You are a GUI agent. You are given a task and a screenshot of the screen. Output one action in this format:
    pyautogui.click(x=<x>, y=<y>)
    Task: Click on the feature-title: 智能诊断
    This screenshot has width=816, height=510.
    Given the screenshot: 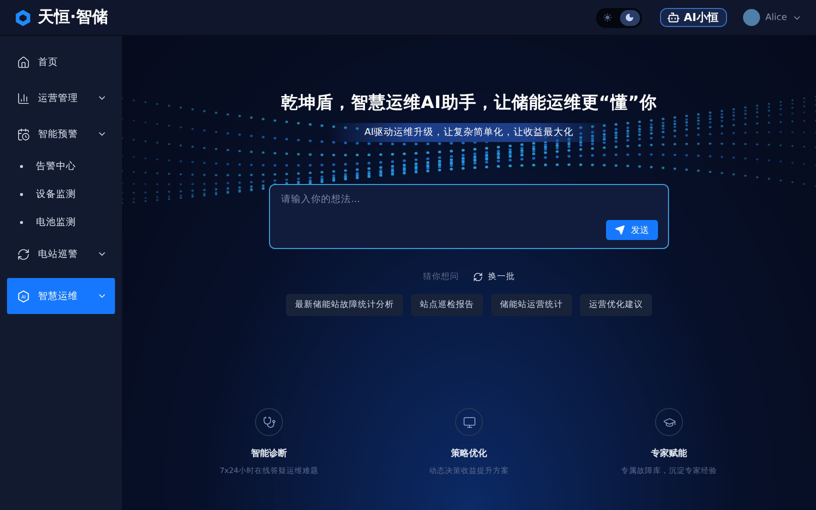 What is the action you would take?
    pyautogui.click(x=269, y=453)
    